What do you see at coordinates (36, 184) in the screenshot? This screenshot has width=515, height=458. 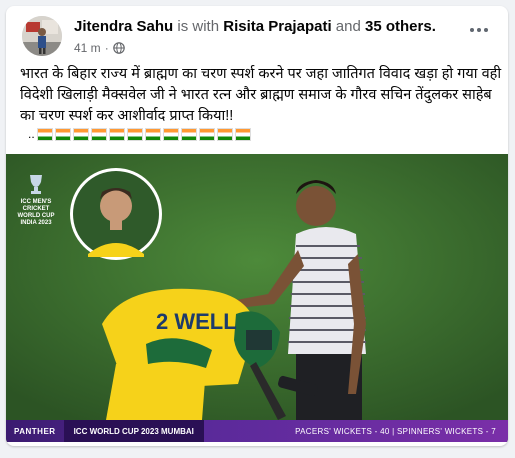 I see `trophy-icon` at bounding box center [36, 184].